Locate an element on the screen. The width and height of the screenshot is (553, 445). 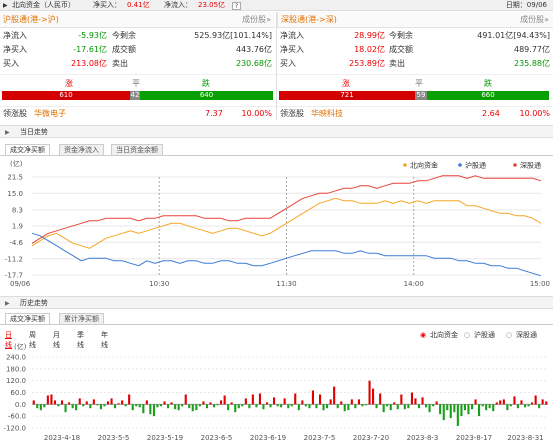
net-inflow-value: 23.05亿 is located at coordinates (212, 5).